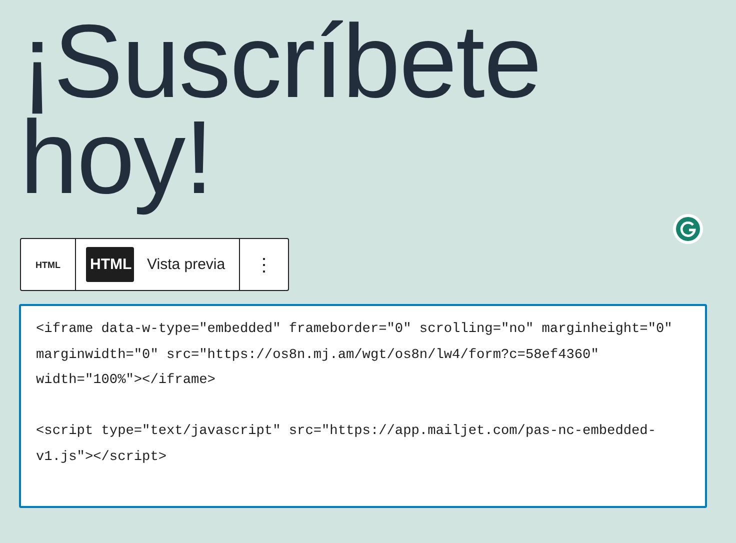  I want to click on more-options-button: ⋮, so click(264, 264).